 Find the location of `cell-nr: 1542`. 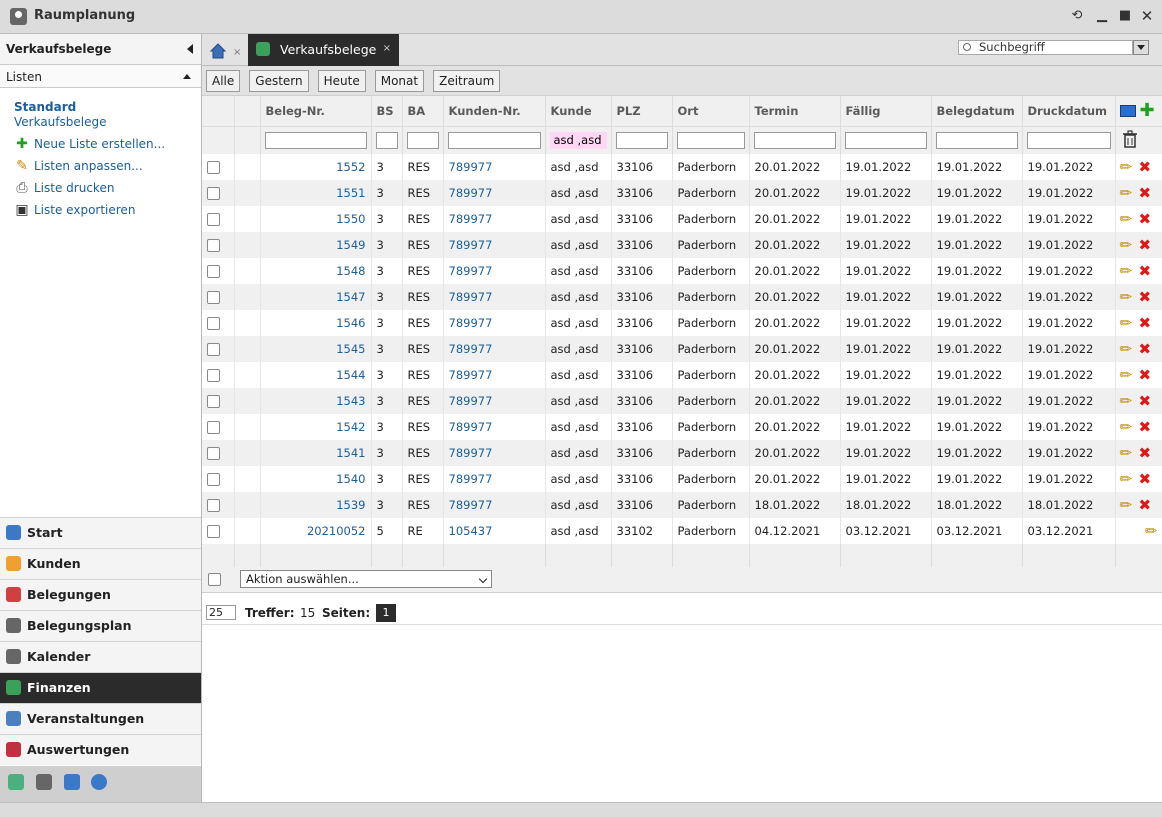

cell-nr: 1542 is located at coordinates (316, 427).